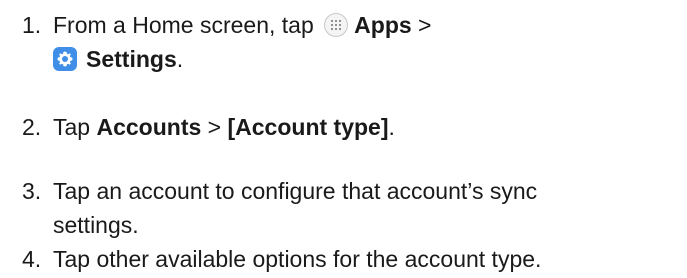  Describe the element at coordinates (32, 191) in the screenshot. I see `step-number: 3.` at that location.